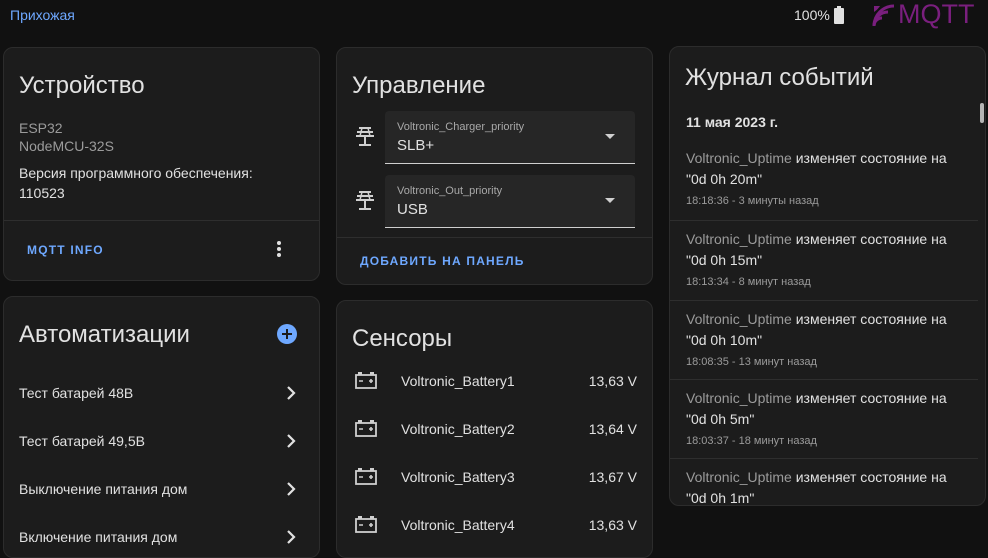 The height and width of the screenshot is (558, 988). I want to click on sensors-card-title: Сенсоры, so click(402, 338).